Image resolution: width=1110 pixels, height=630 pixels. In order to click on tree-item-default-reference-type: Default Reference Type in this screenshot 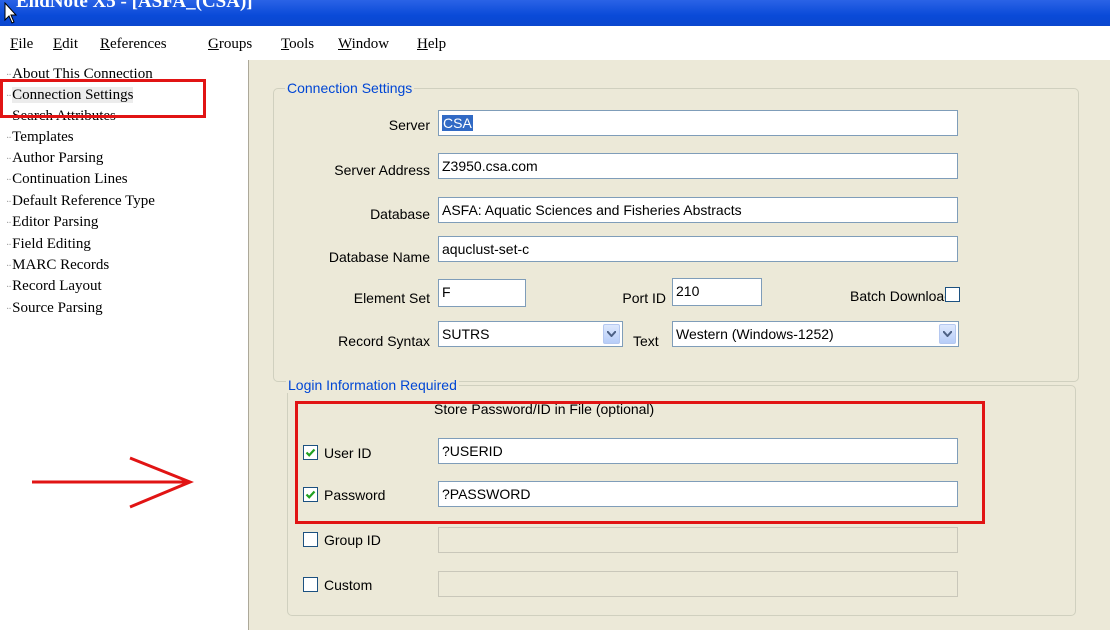, I will do `click(80, 201)`.